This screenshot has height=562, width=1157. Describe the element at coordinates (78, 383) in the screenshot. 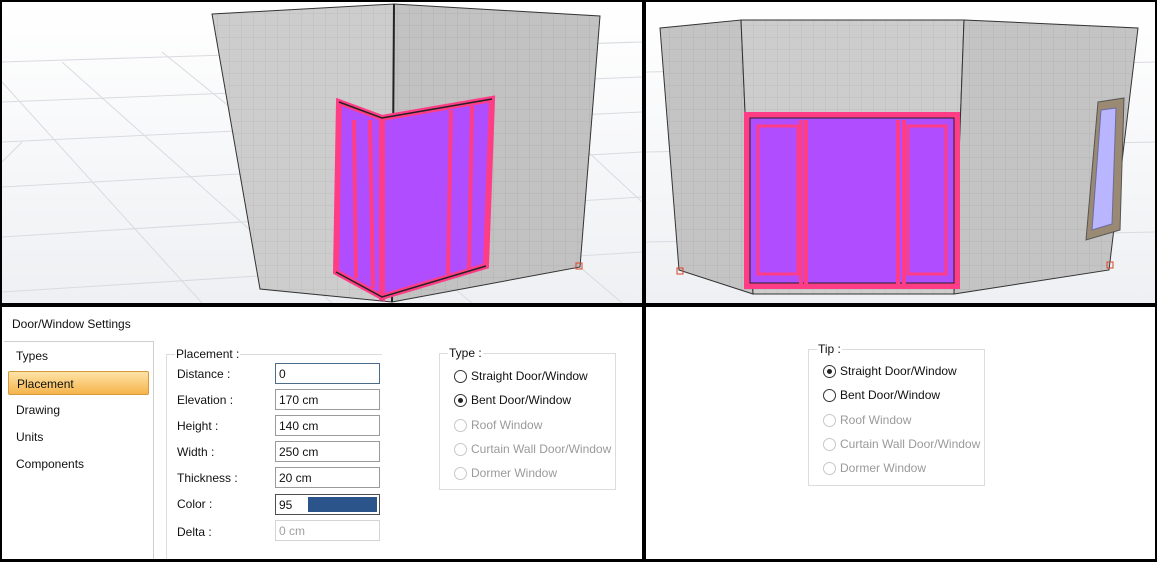

I see `nav-item-placement: Placement` at that location.